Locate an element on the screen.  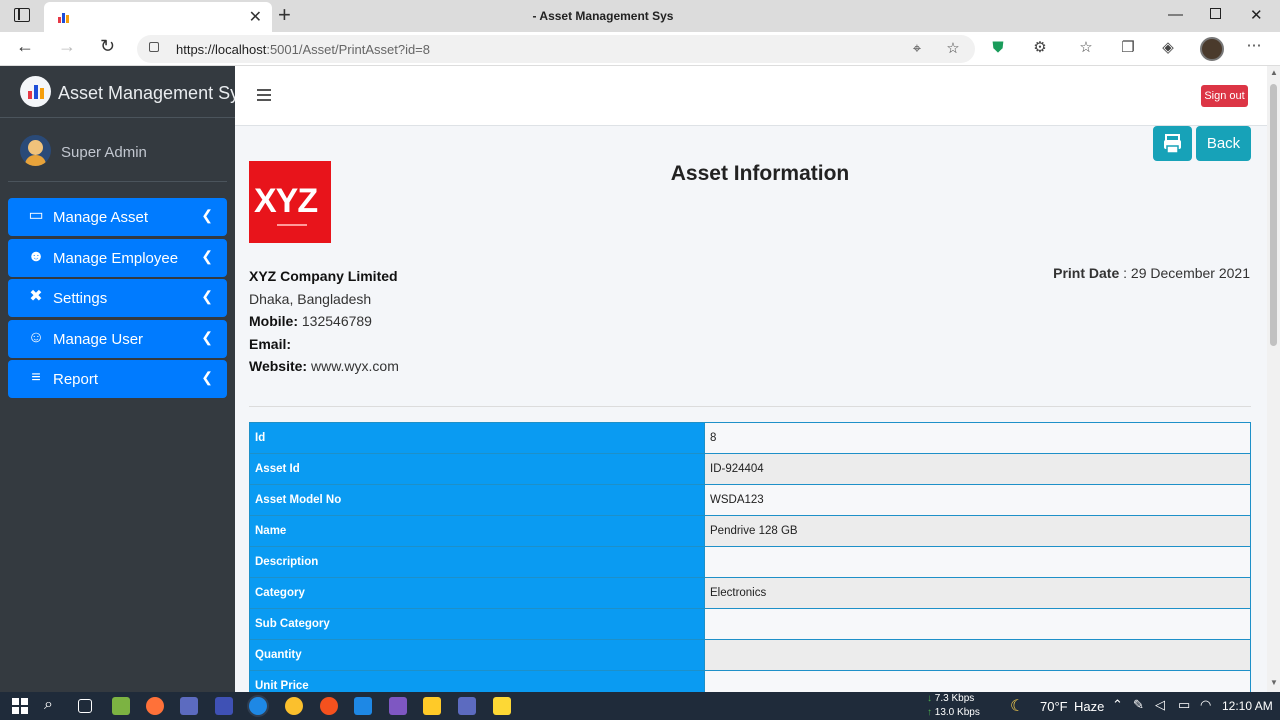
sidebar-item-settings: ✖ Settings ❮ is located at coordinates (117, 298).